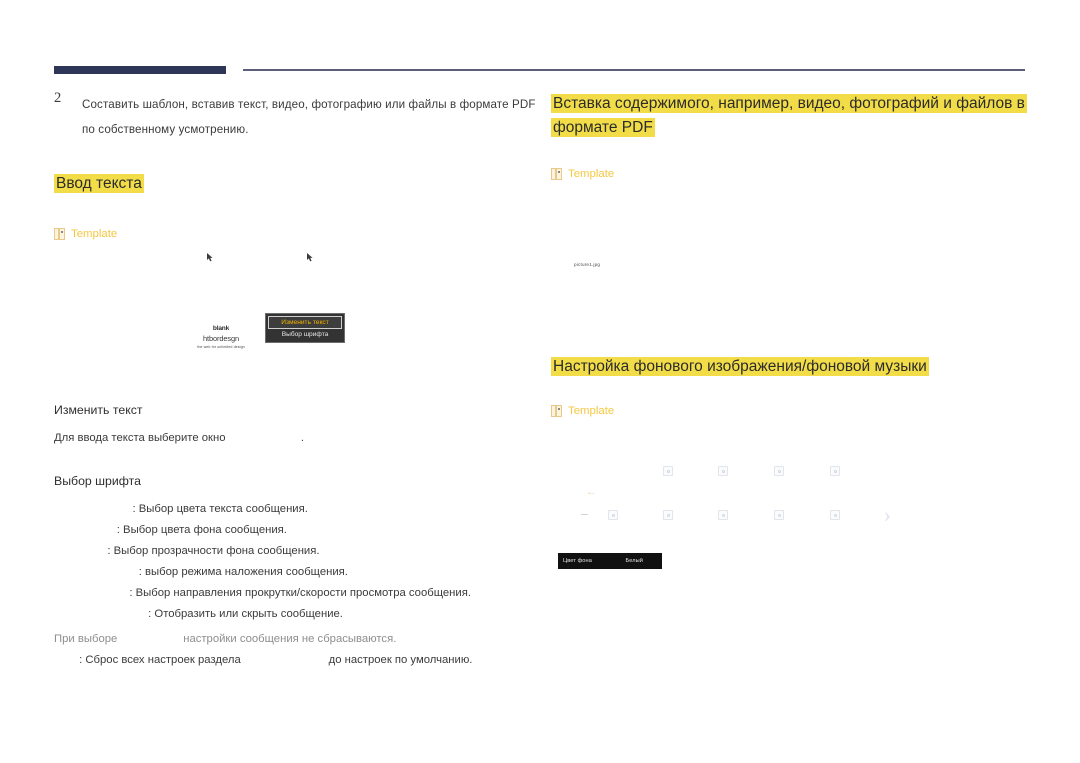 The height and width of the screenshot is (763, 1080). What do you see at coordinates (297, 234) in the screenshot?
I see `template-tag-left: Template` at bounding box center [297, 234].